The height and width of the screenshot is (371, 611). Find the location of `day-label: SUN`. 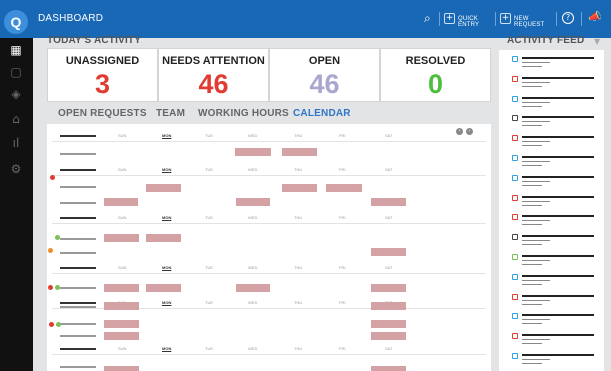

day-label: SUN is located at coordinates (122, 217).